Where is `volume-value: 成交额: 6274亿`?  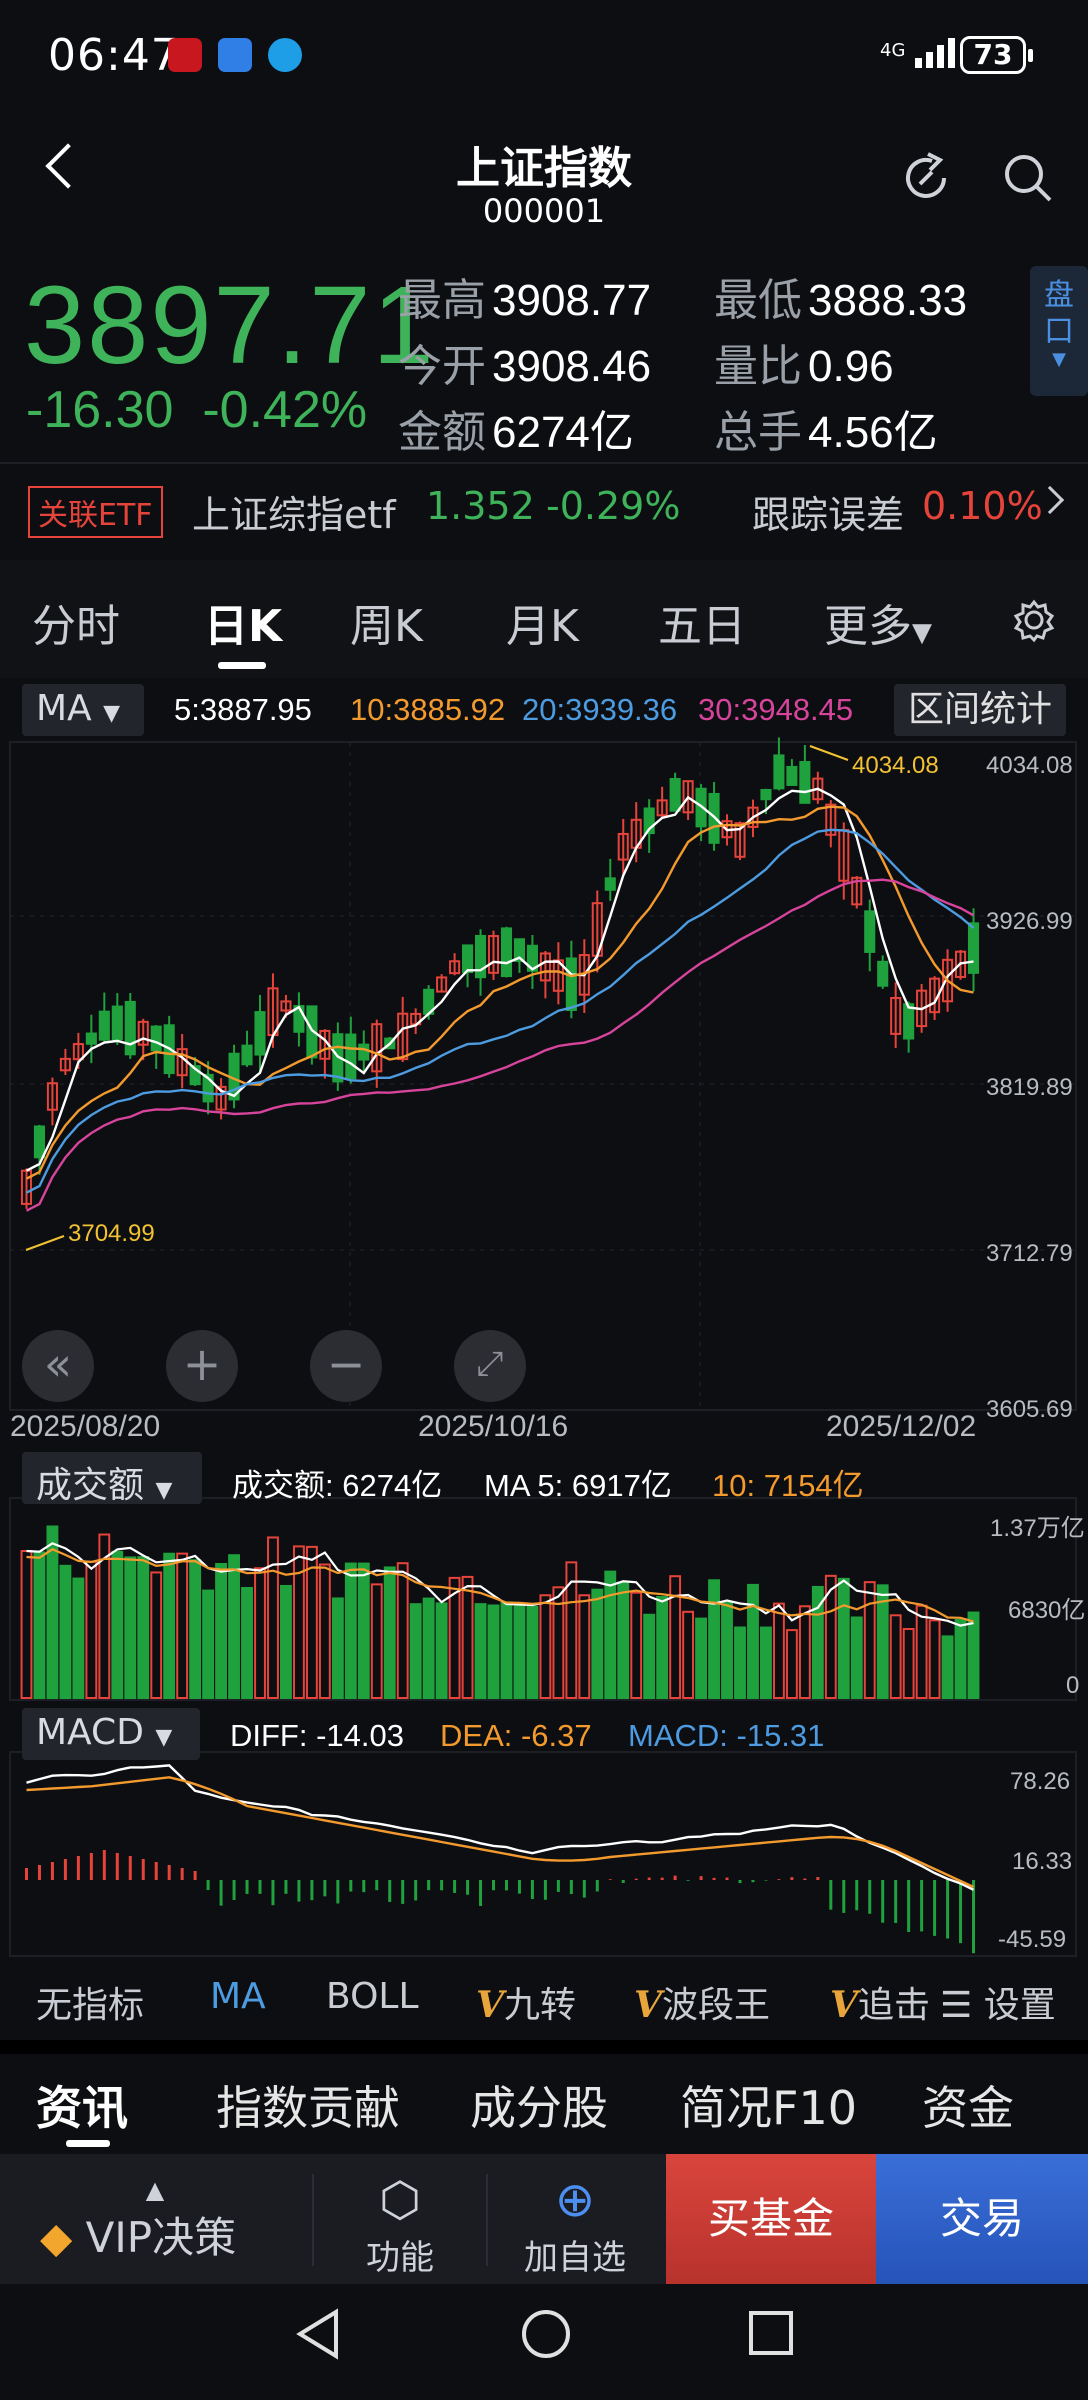 volume-value: 成交额: 6274亿 is located at coordinates (337, 1485).